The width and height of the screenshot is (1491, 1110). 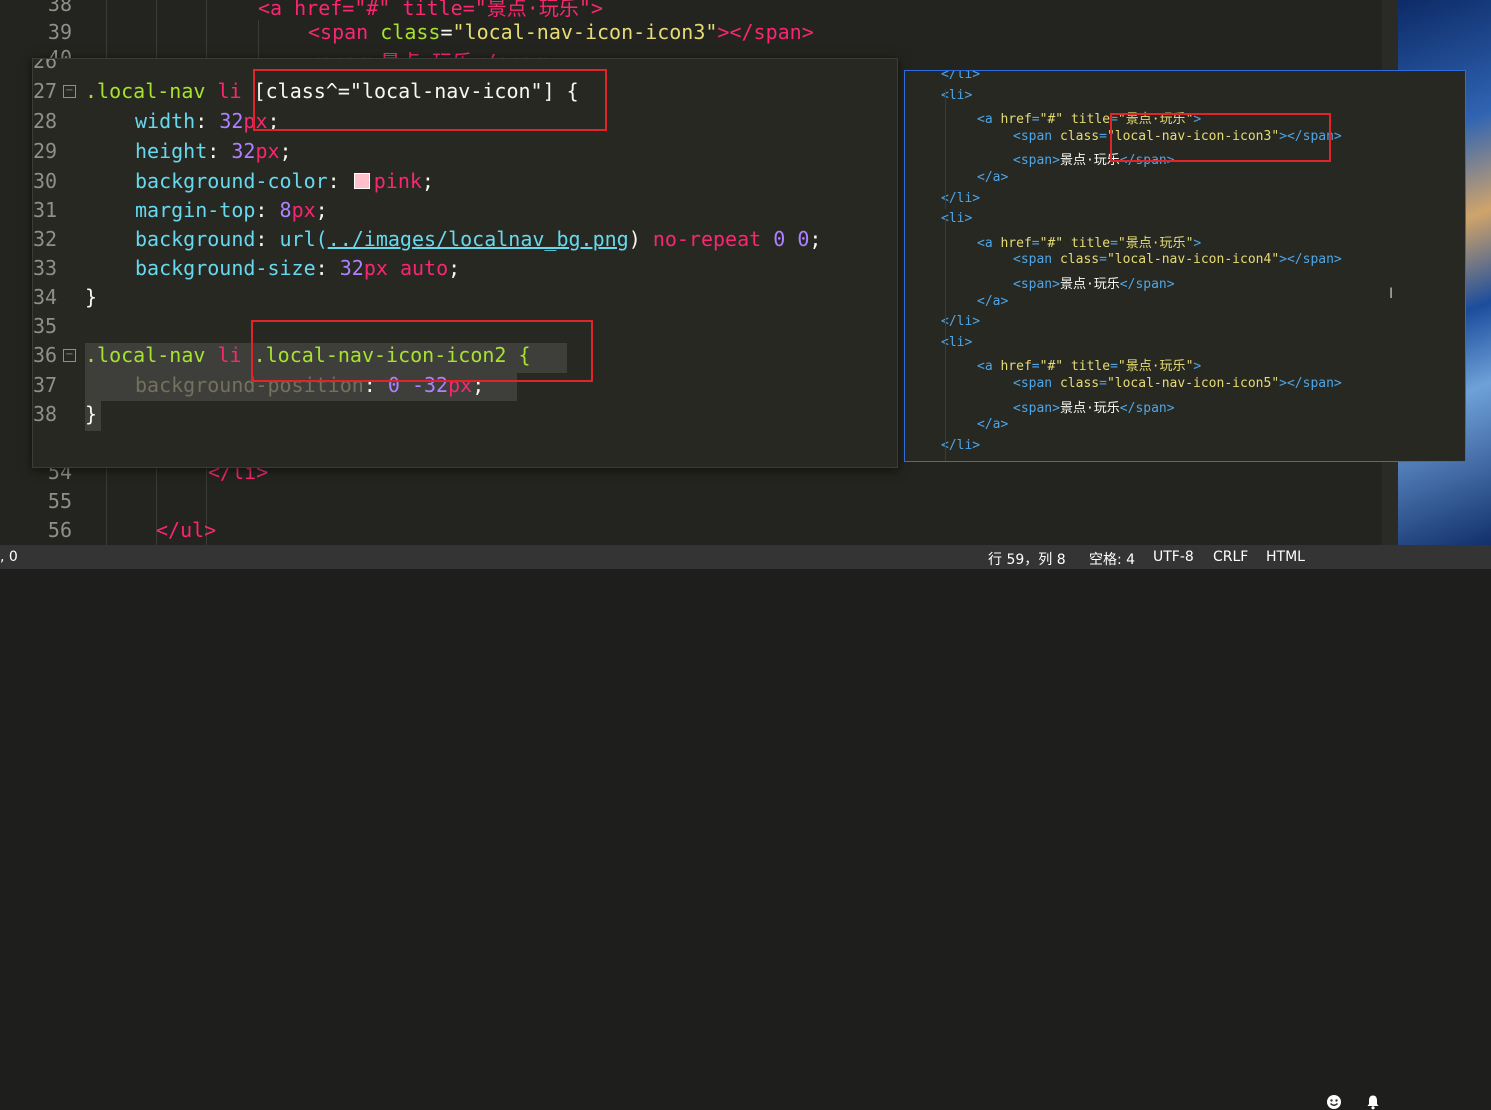 I want to click on line-number: 33, so click(x=45, y=268).